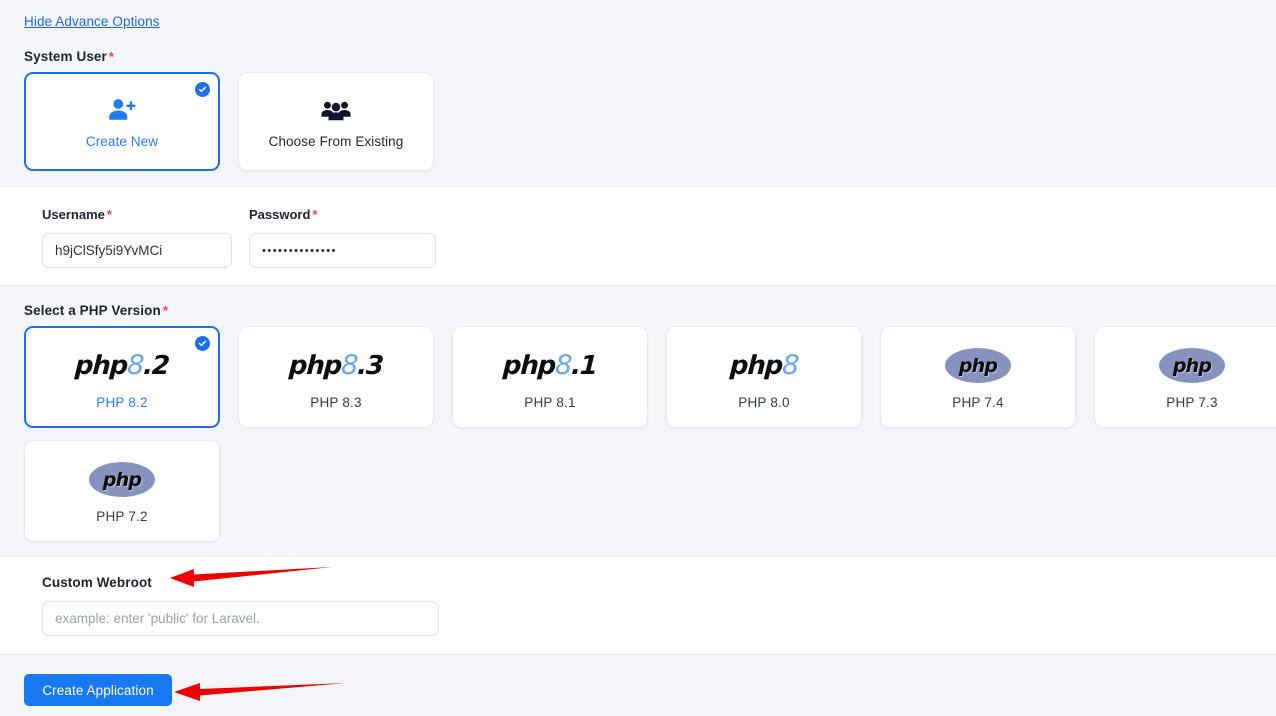 The height and width of the screenshot is (716, 1276). What do you see at coordinates (122, 111) in the screenshot?
I see `person-add-icon` at bounding box center [122, 111].